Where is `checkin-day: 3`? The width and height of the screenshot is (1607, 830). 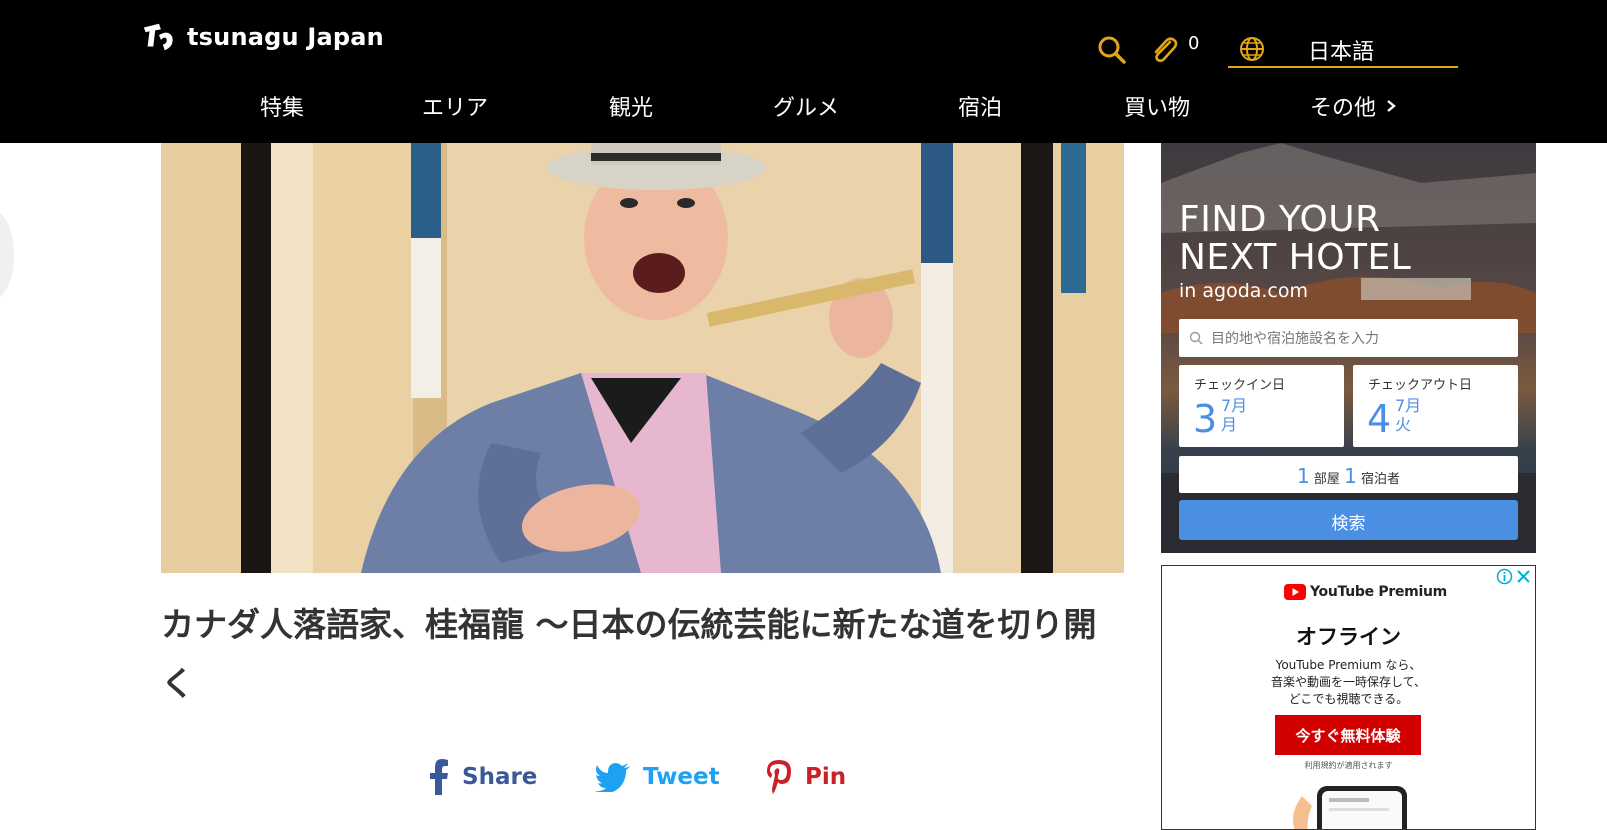
checkin-day: 3 is located at coordinates (1205, 419).